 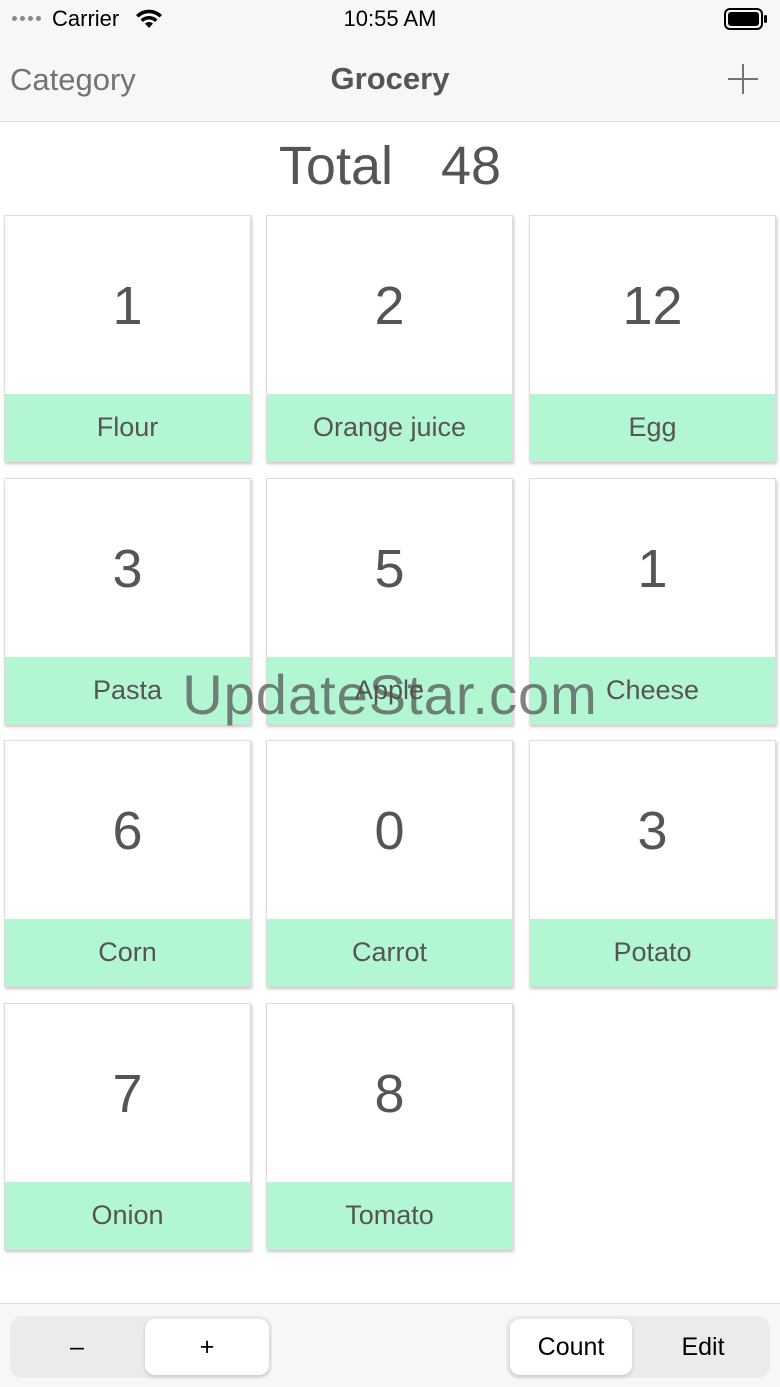 I want to click on item-tile: 2 Orange juice, so click(x=389, y=338).